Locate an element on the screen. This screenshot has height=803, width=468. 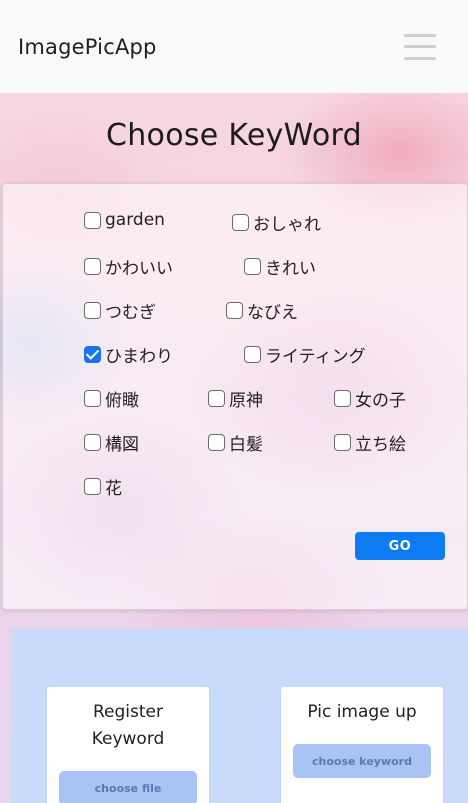
keyword-option: なびえ is located at coordinates (262, 310).